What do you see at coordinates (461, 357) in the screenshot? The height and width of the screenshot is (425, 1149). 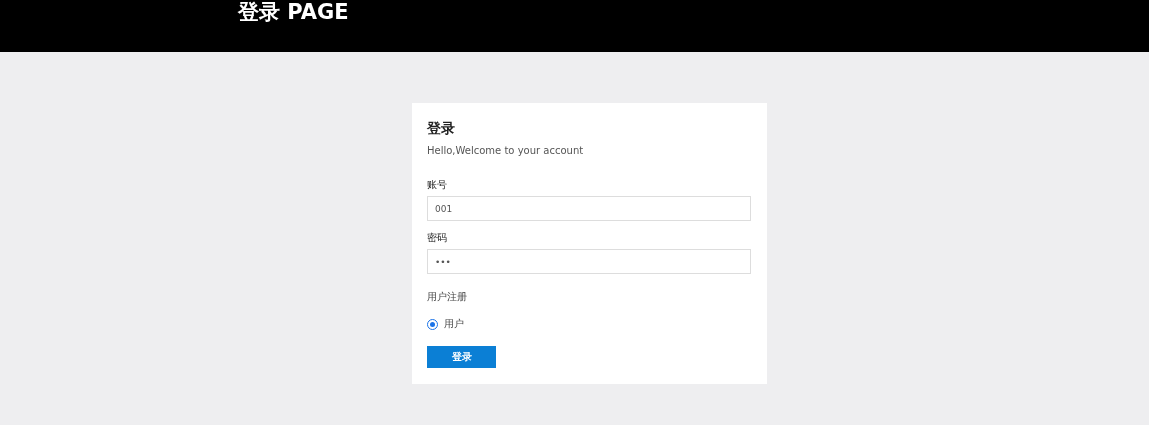 I see `login-button: 登录` at bounding box center [461, 357].